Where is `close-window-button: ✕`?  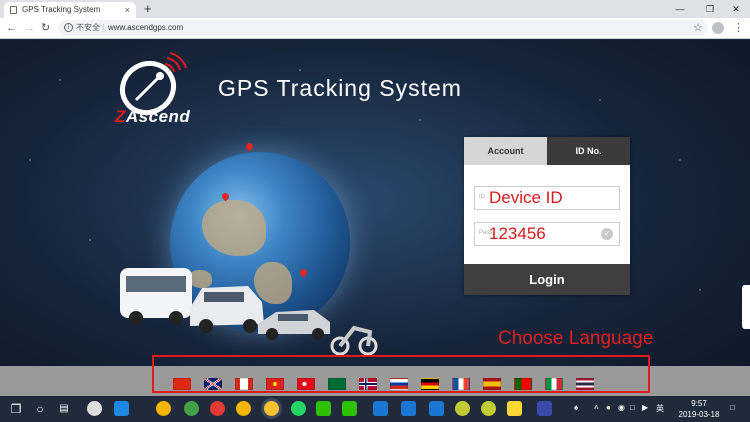
close-window-button: ✕ is located at coordinates (736, 9).